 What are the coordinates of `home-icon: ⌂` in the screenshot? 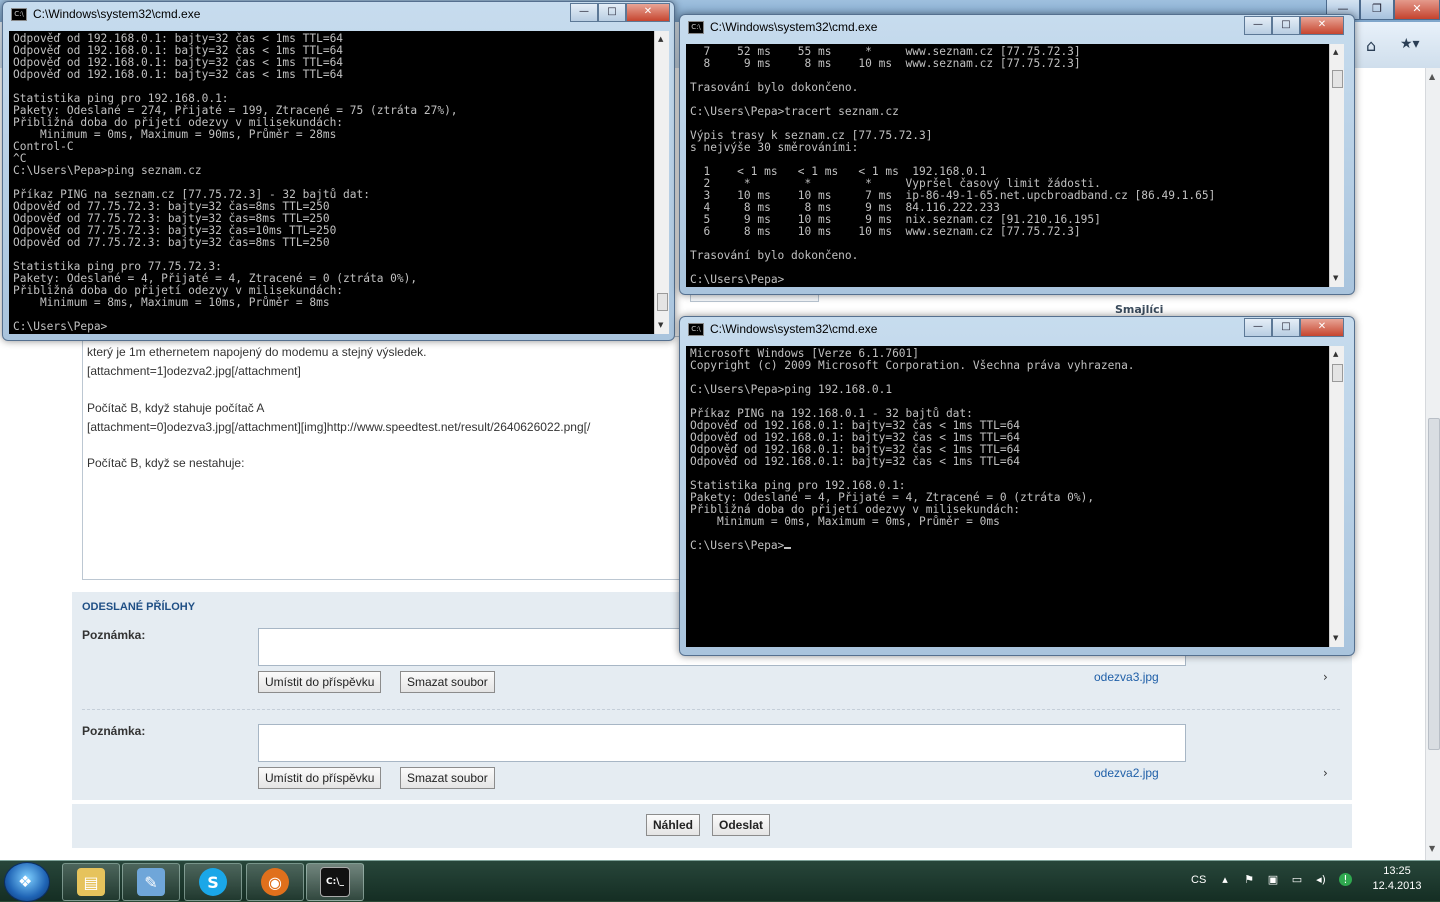 It's located at (1376, 45).